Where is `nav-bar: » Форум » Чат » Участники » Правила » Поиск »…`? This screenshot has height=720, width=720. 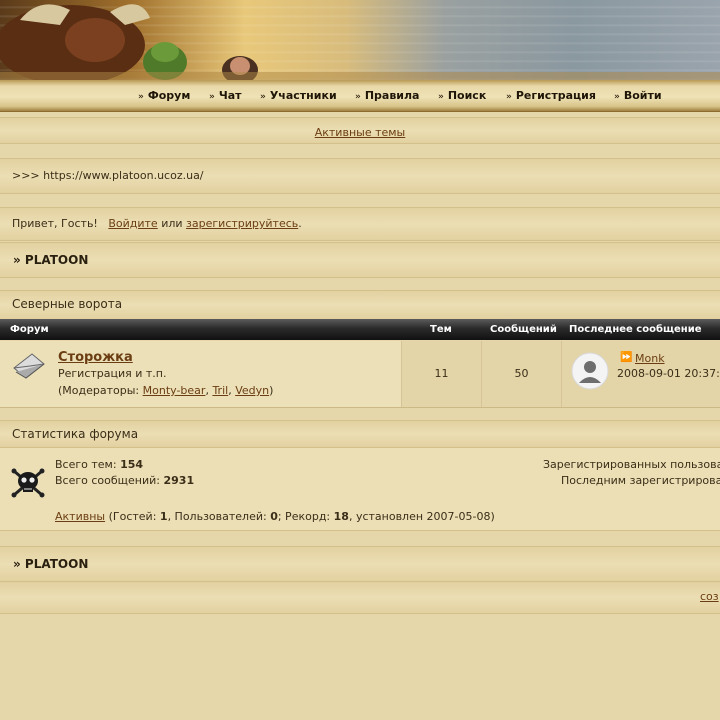
nav-bar: » Форум » Чат » Участники » Правила » Поиск »… is located at coordinates (360, 96).